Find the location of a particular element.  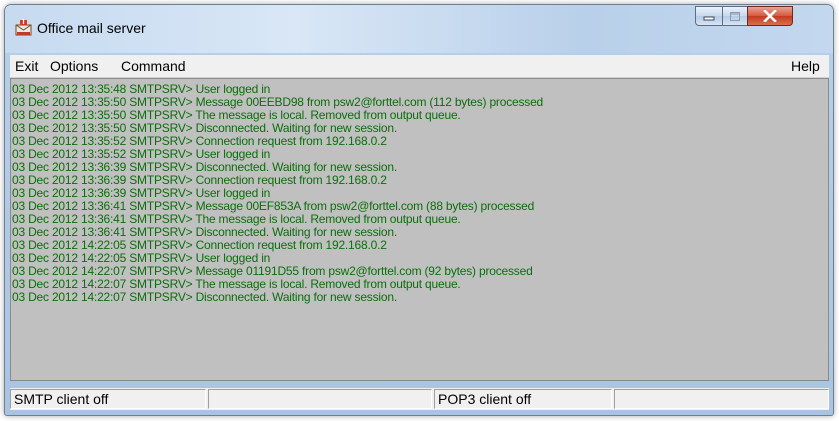

minimize-button is located at coordinates (709, 16).